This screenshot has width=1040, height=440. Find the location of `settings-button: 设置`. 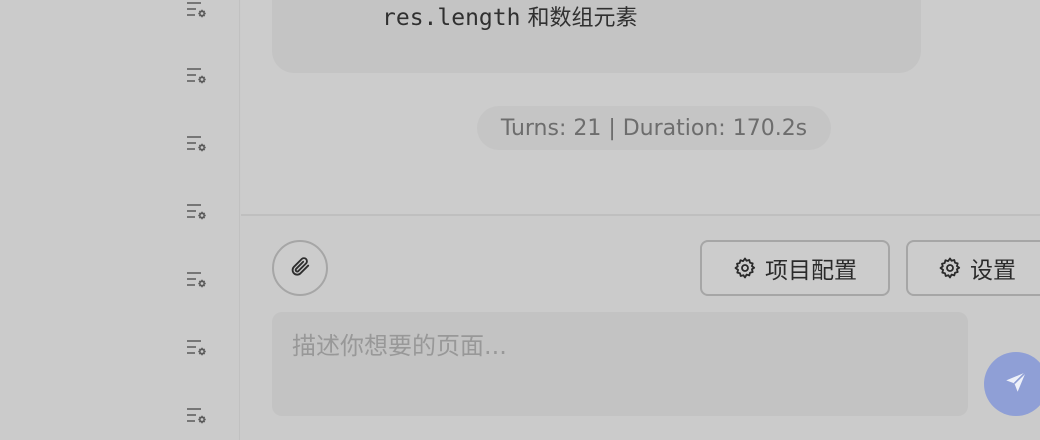

settings-button: 设置 is located at coordinates (973, 268).